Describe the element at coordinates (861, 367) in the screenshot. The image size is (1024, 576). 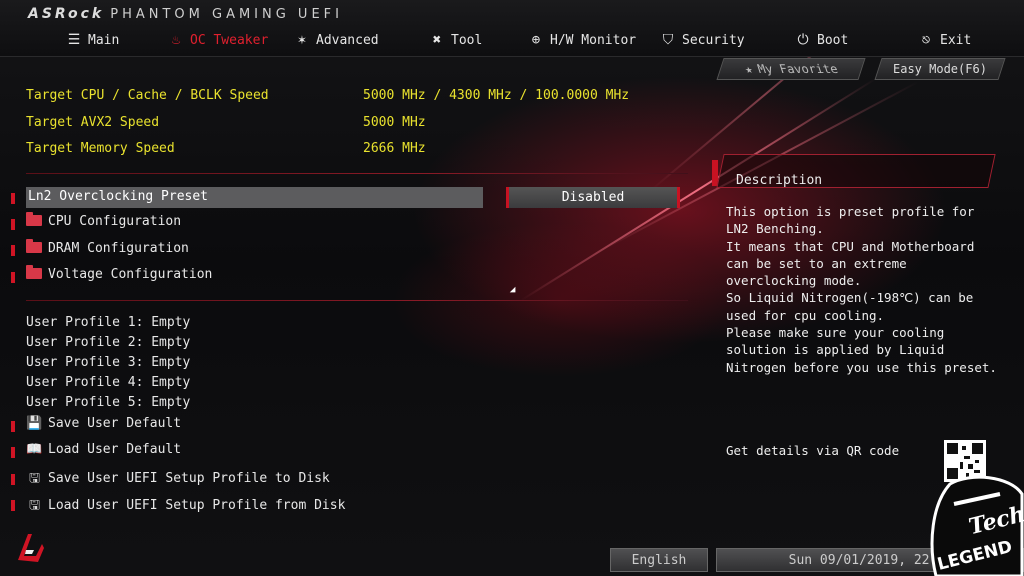
I see `description-line: Nitrogen before you use this preset.` at that location.